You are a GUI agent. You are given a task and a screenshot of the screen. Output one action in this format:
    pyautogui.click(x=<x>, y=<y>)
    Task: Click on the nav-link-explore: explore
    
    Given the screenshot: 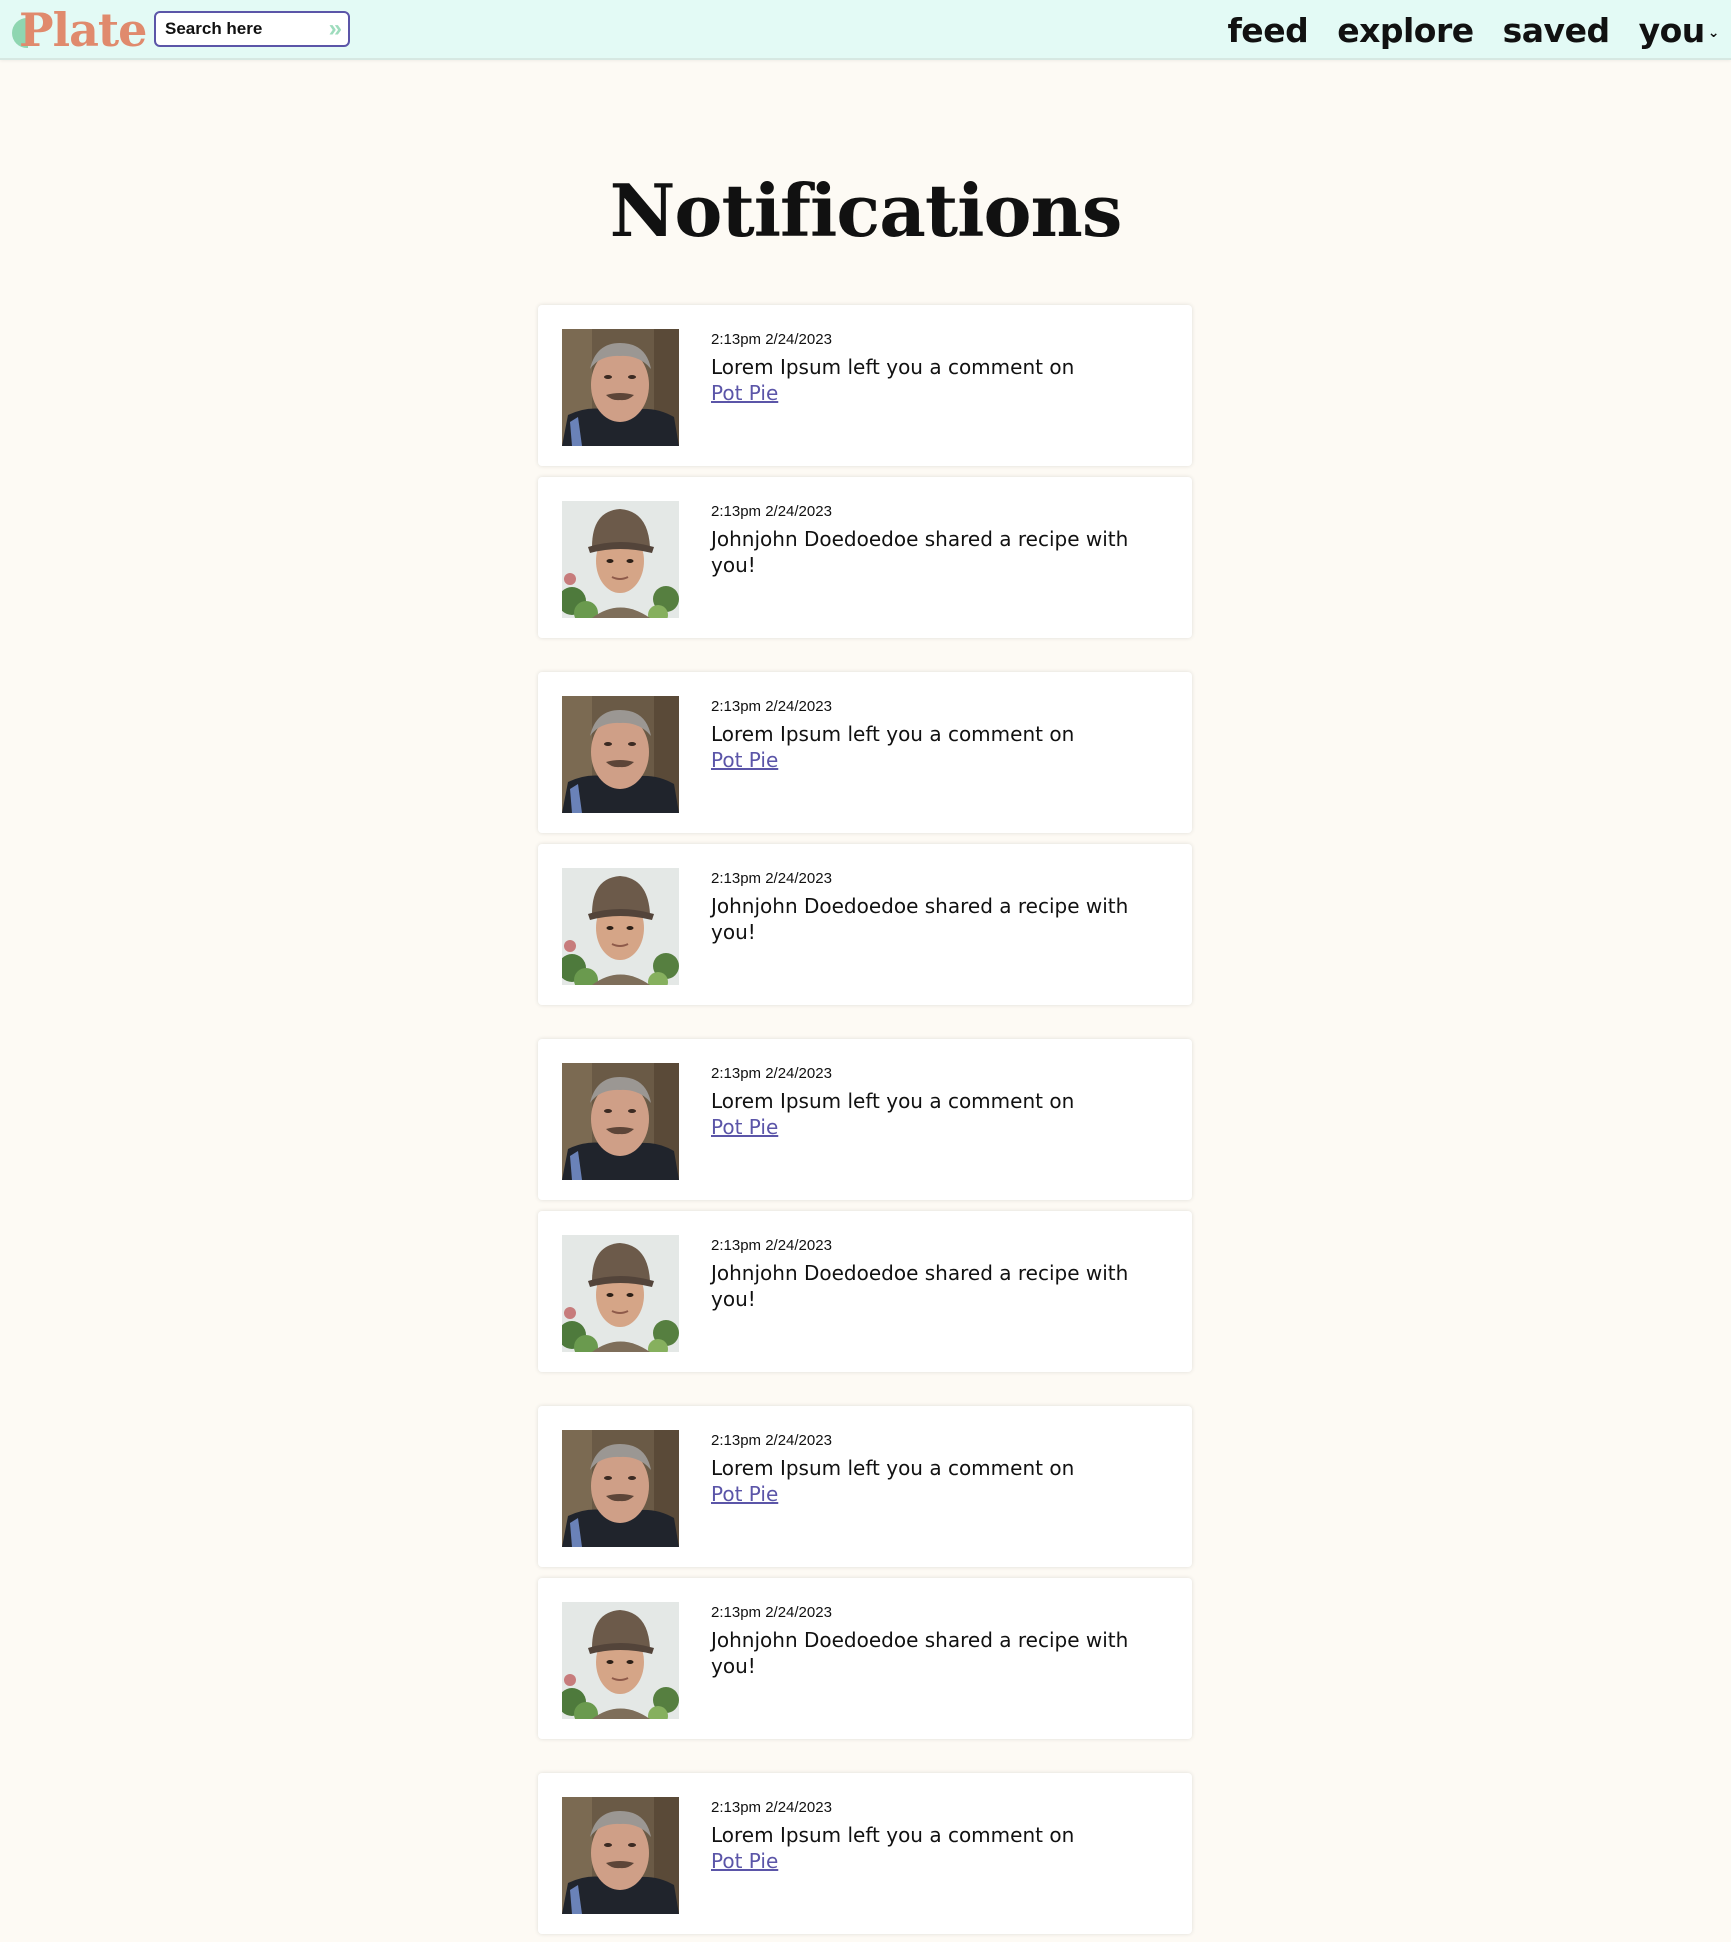 What is the action you would take?
    pyautogui.click(x=1405, y=30)
    